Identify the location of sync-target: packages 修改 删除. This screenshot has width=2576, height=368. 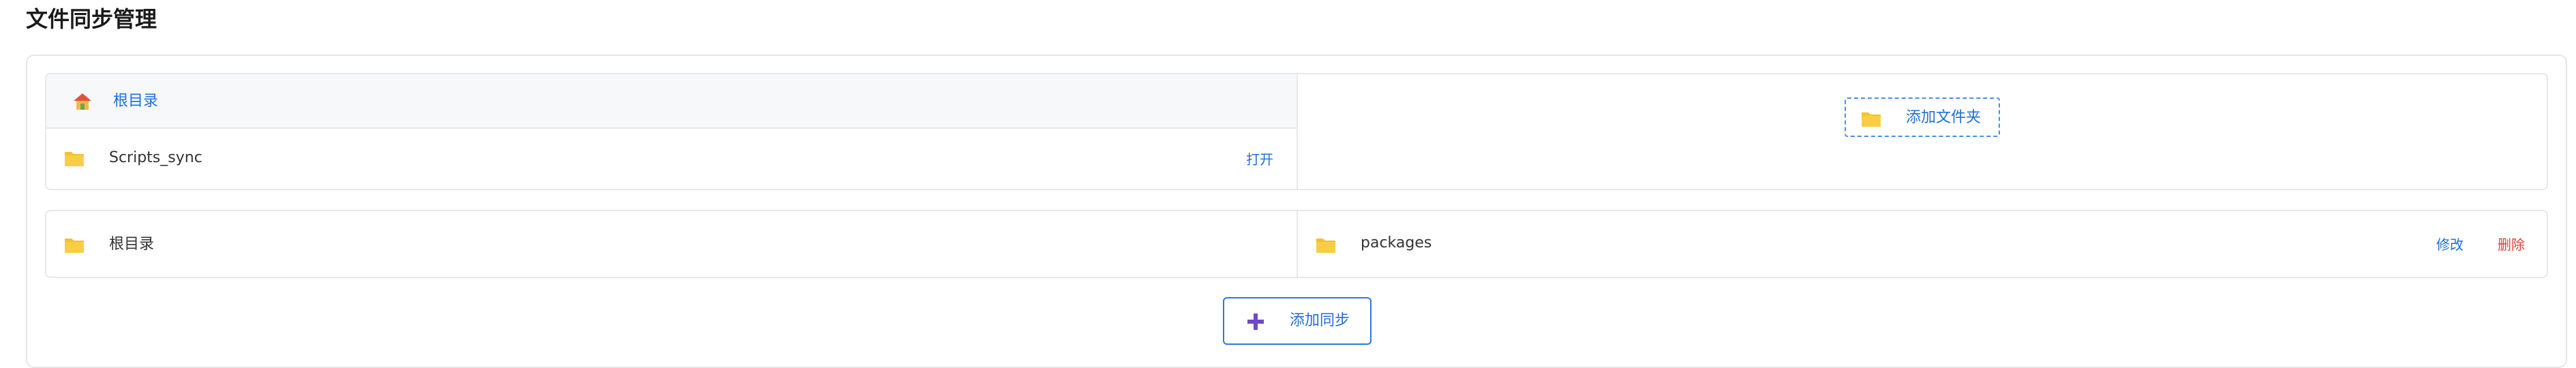
(1923, 244).